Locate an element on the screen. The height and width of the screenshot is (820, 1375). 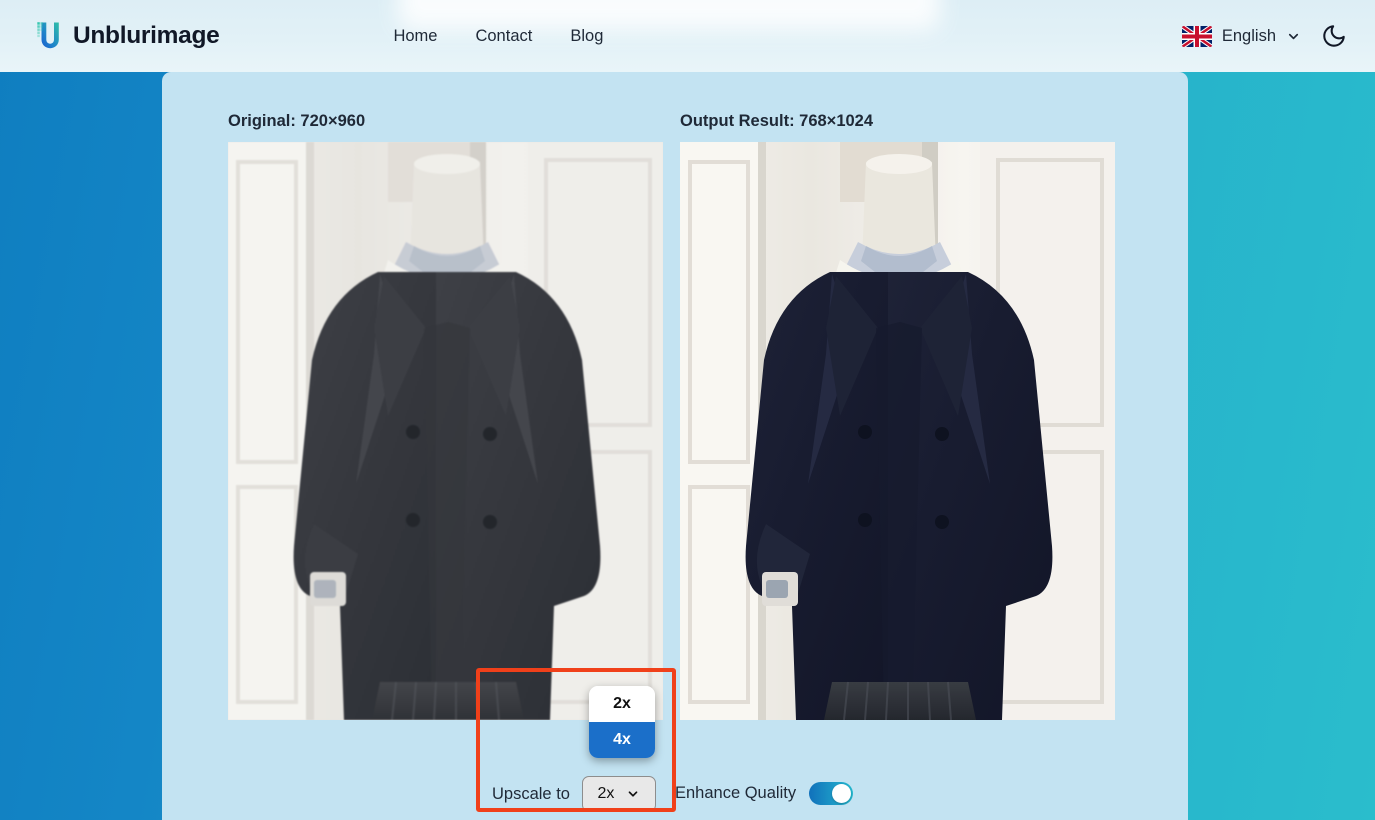
site-header: Unblurimage Home Contact Blog English is located at coordinates (687, 36).